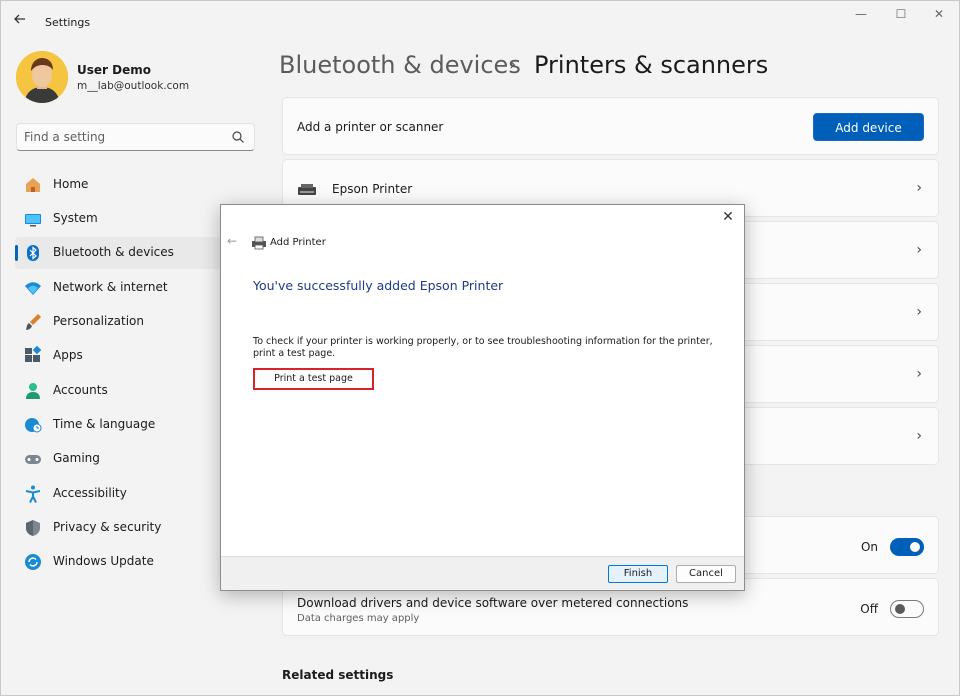 This screenshot has height=696, width=960. Describe the element at coordinates (482, 573) in the screenshot. I see `dialog-footer: Finish Cancel` at that location.